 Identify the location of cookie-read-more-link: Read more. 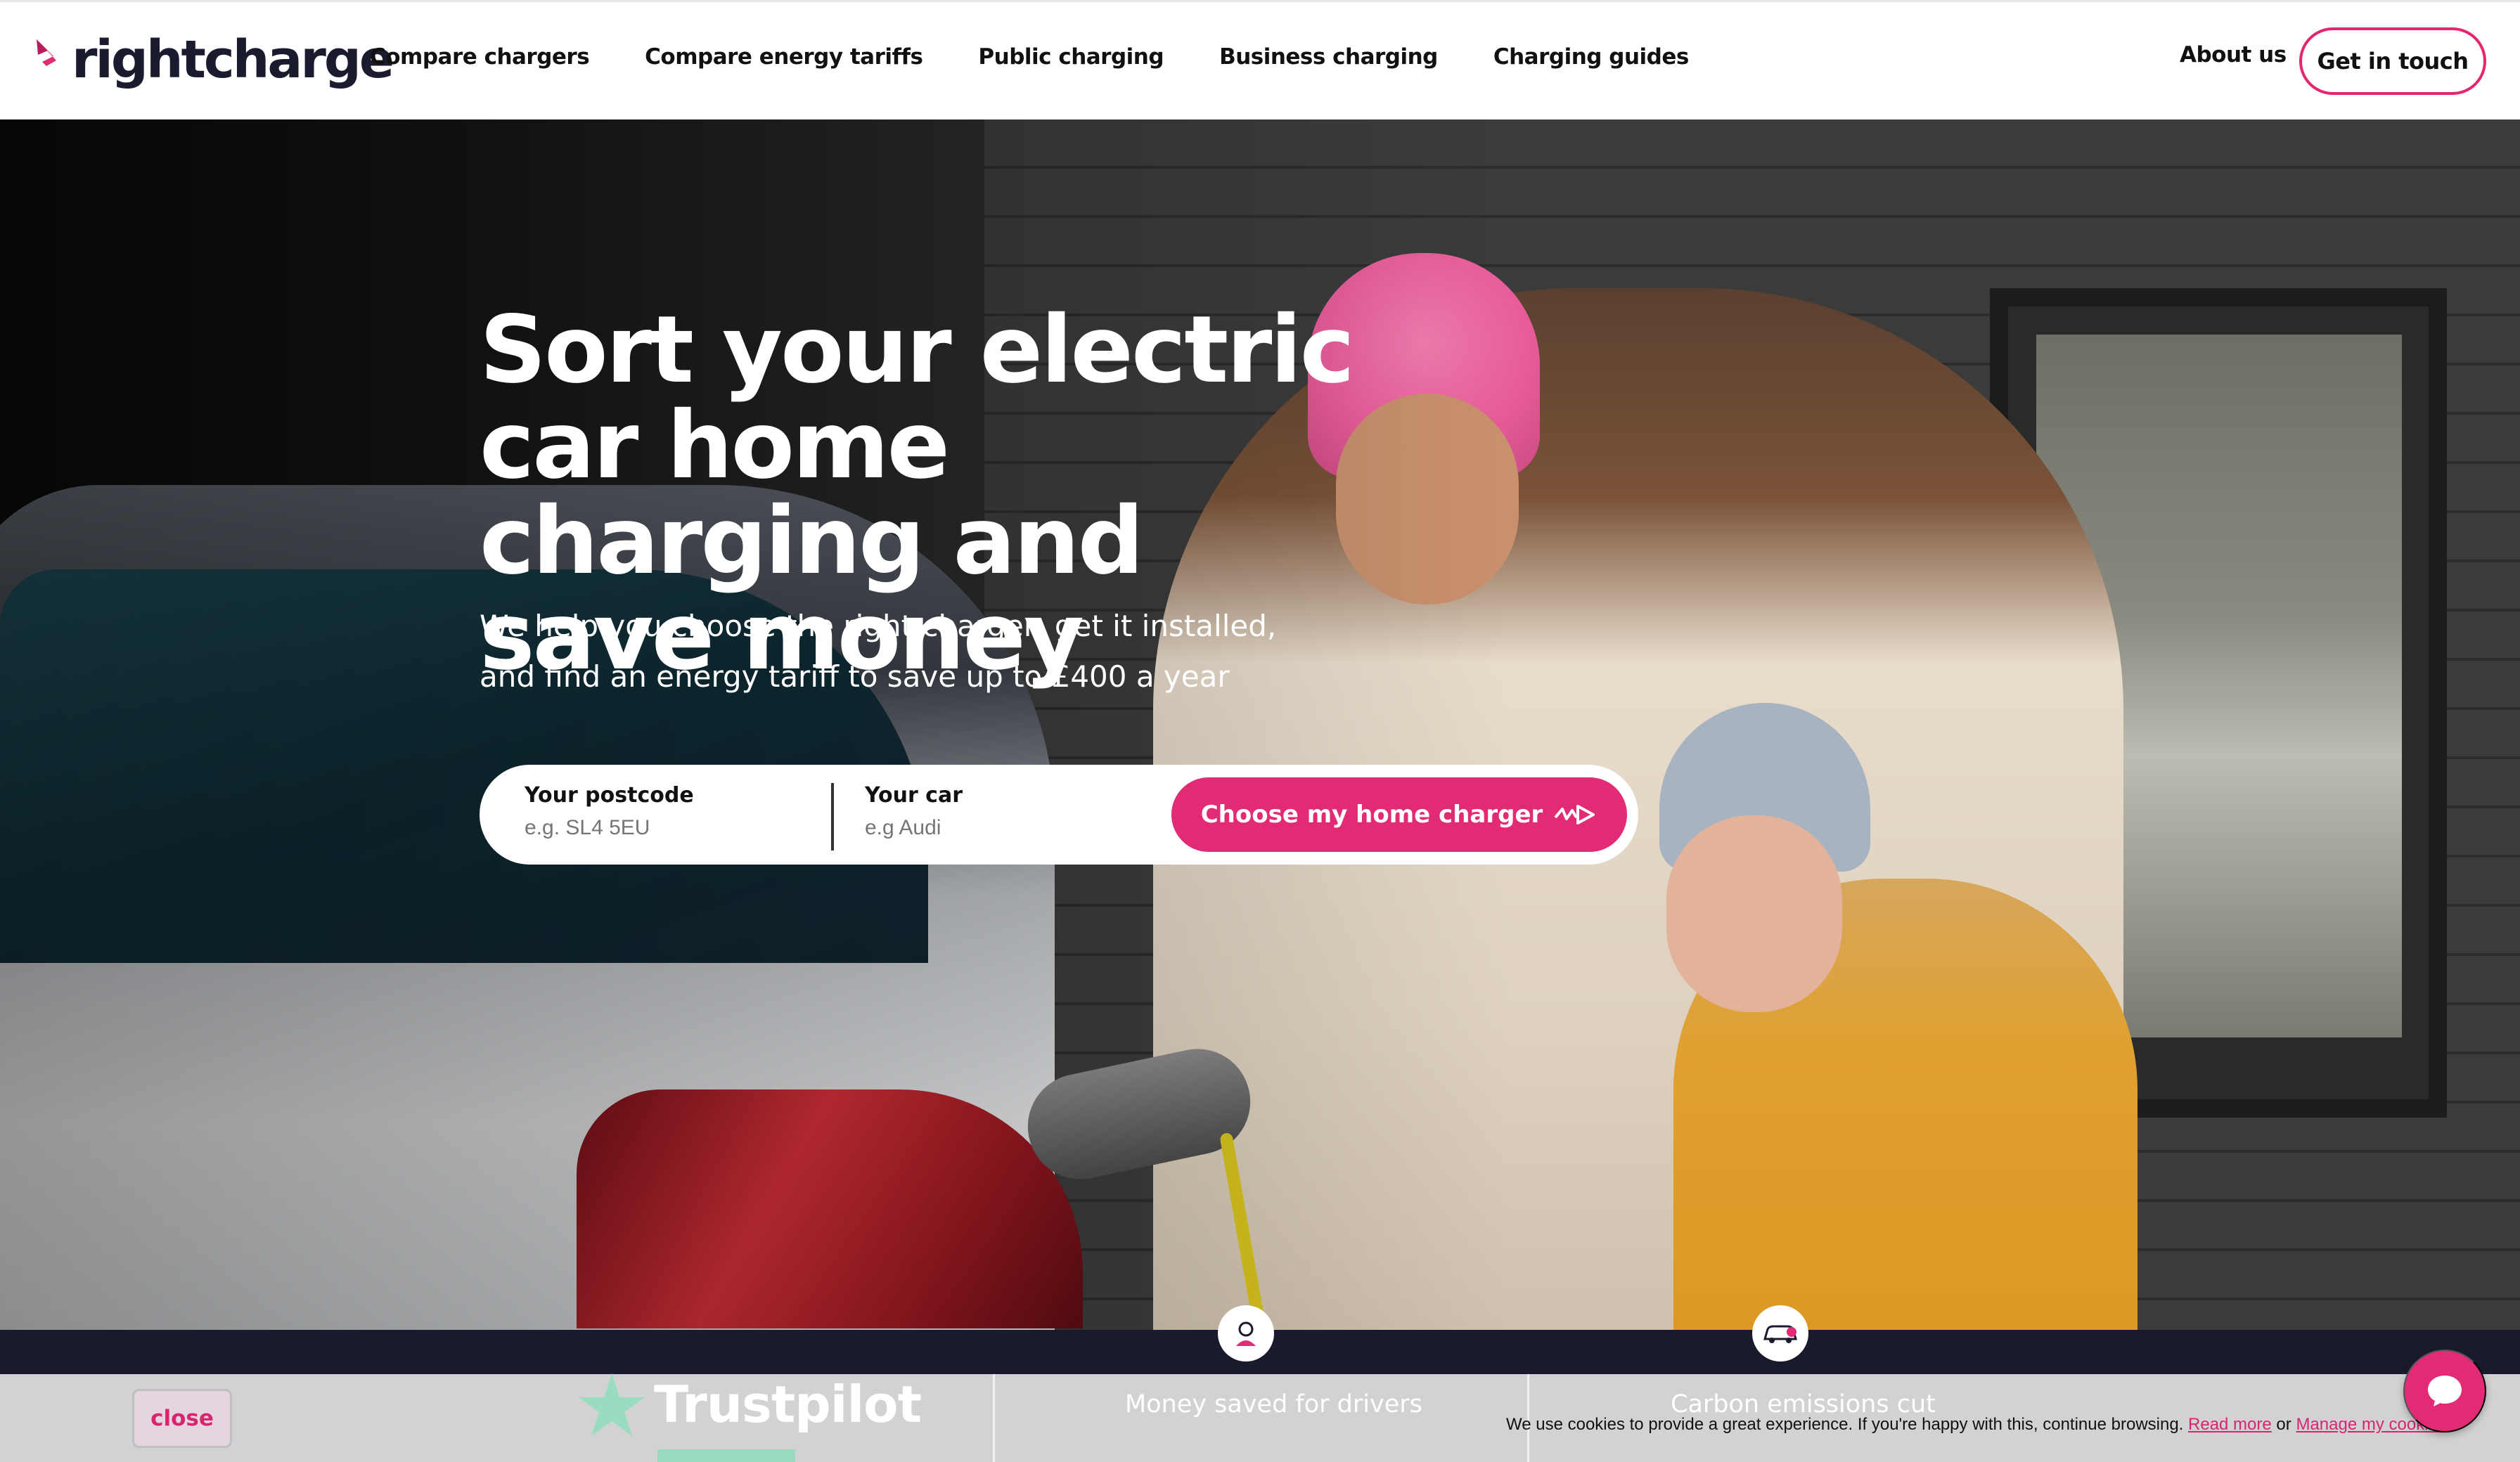
(2230, 1424).